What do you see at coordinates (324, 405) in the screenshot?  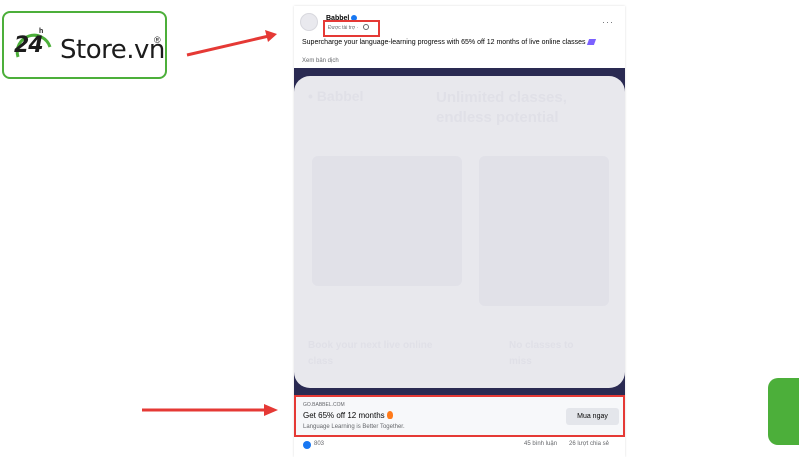 I see `link-domain: GO.BABBEL.COM` at bounding box center [324, 405].